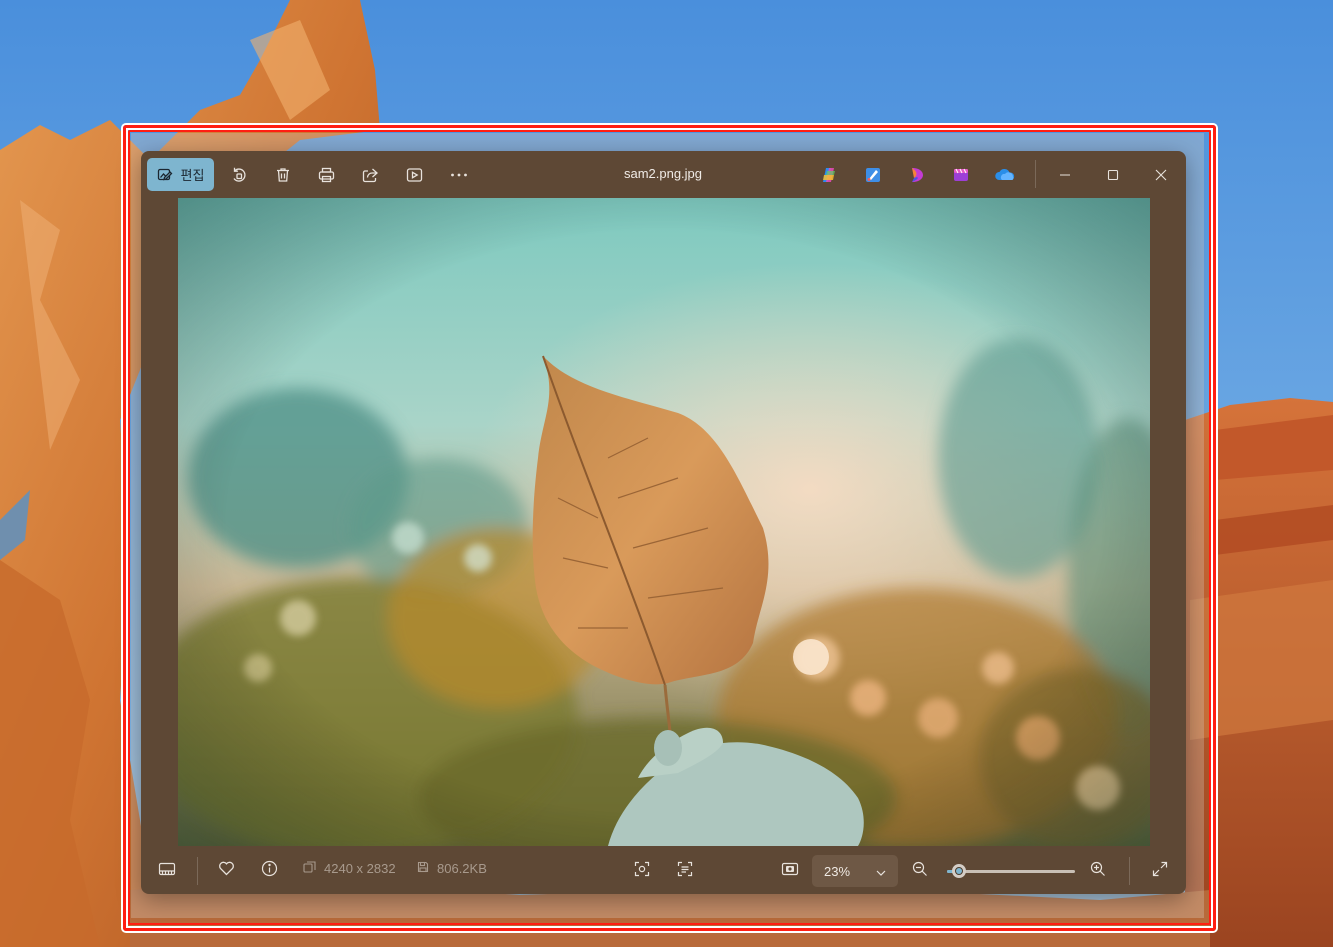 The height and width of the screenshot is (947, 1333). I want to click on minimize-icon, so click(1065, 175).